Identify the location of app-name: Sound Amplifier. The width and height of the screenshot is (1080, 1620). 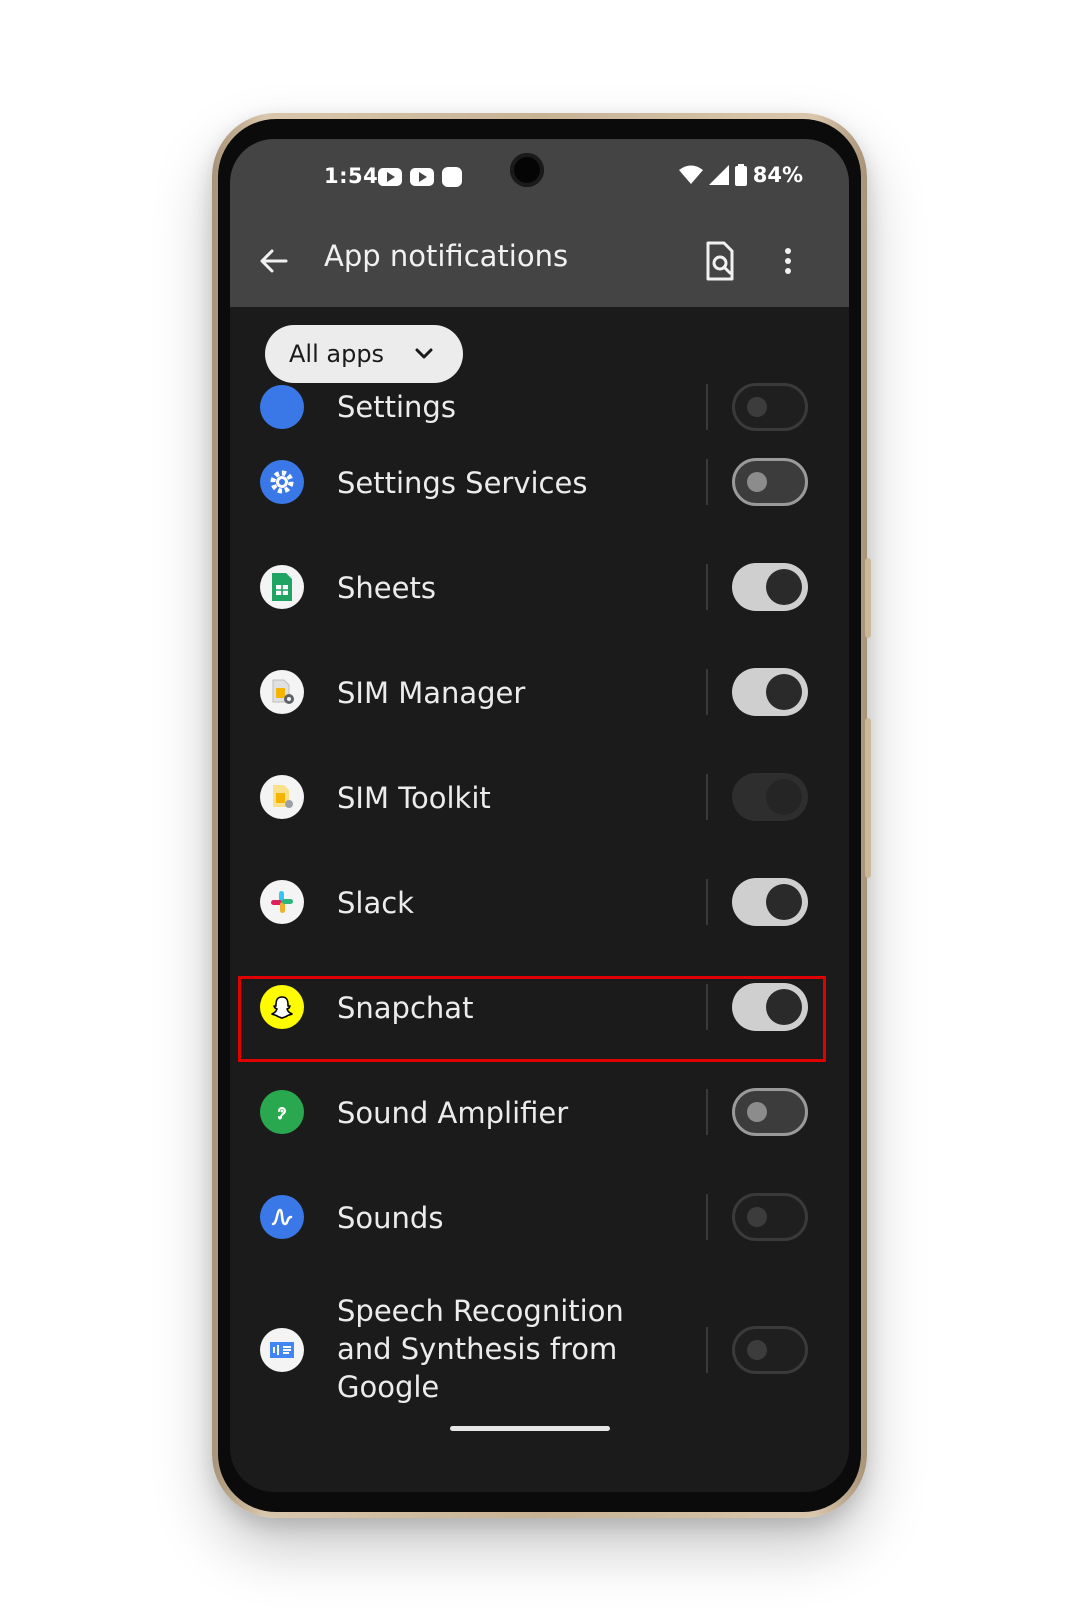
(453, 1113).